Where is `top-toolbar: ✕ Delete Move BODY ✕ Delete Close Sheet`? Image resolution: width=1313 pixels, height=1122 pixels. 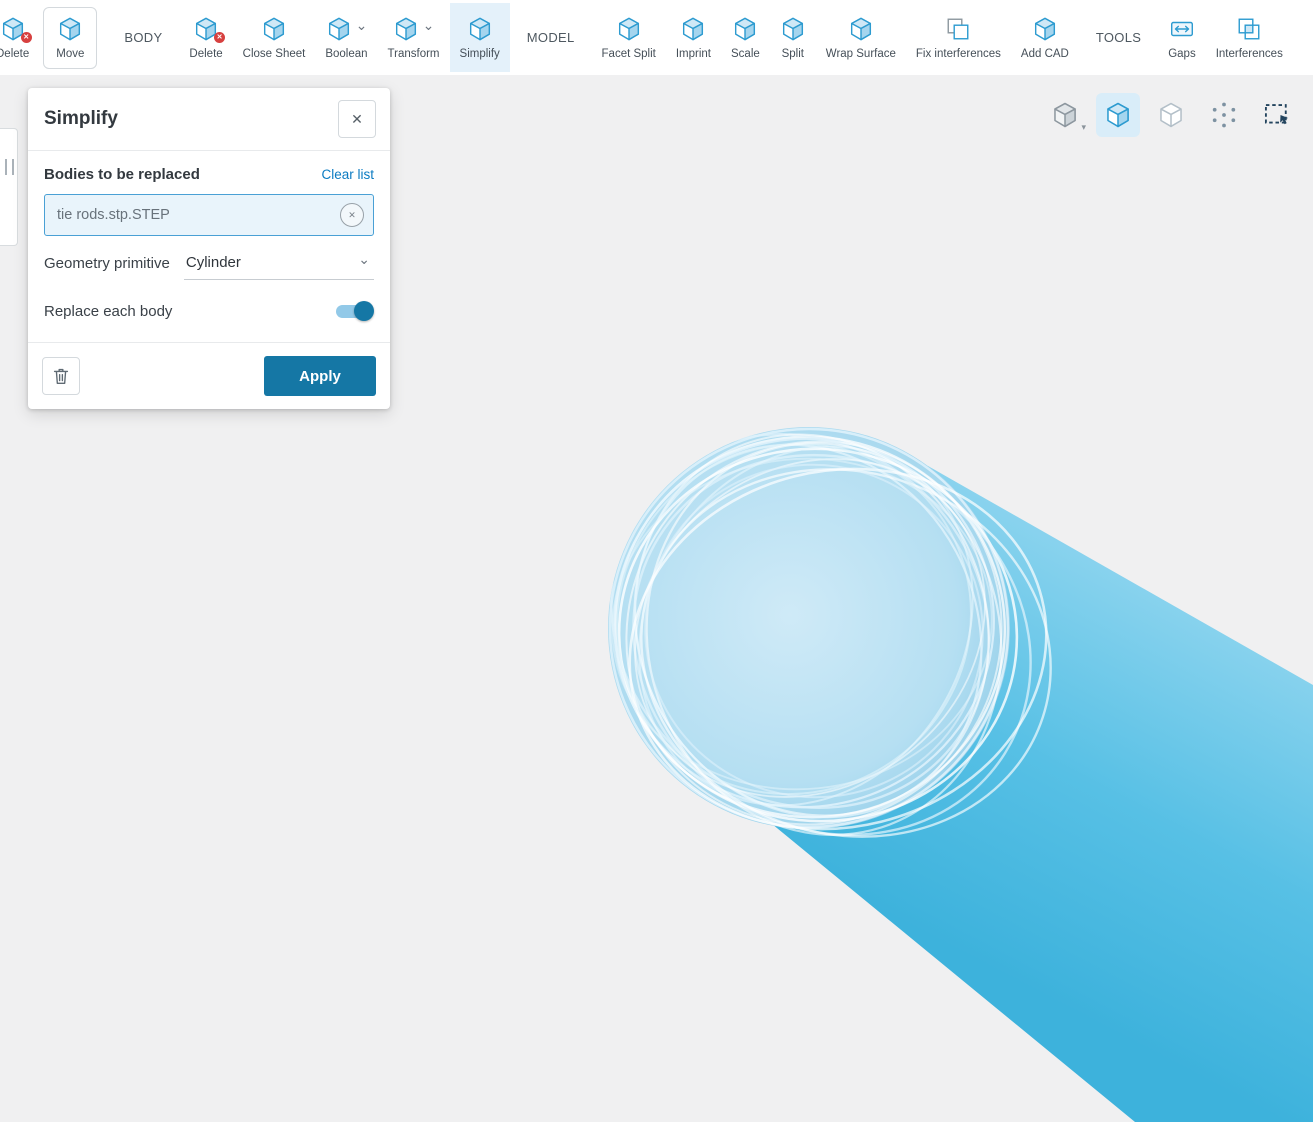
top-toolbar: ✕ Delete Move BODY ✕ Delete Close Sheet is located at coordinates (656, 38).